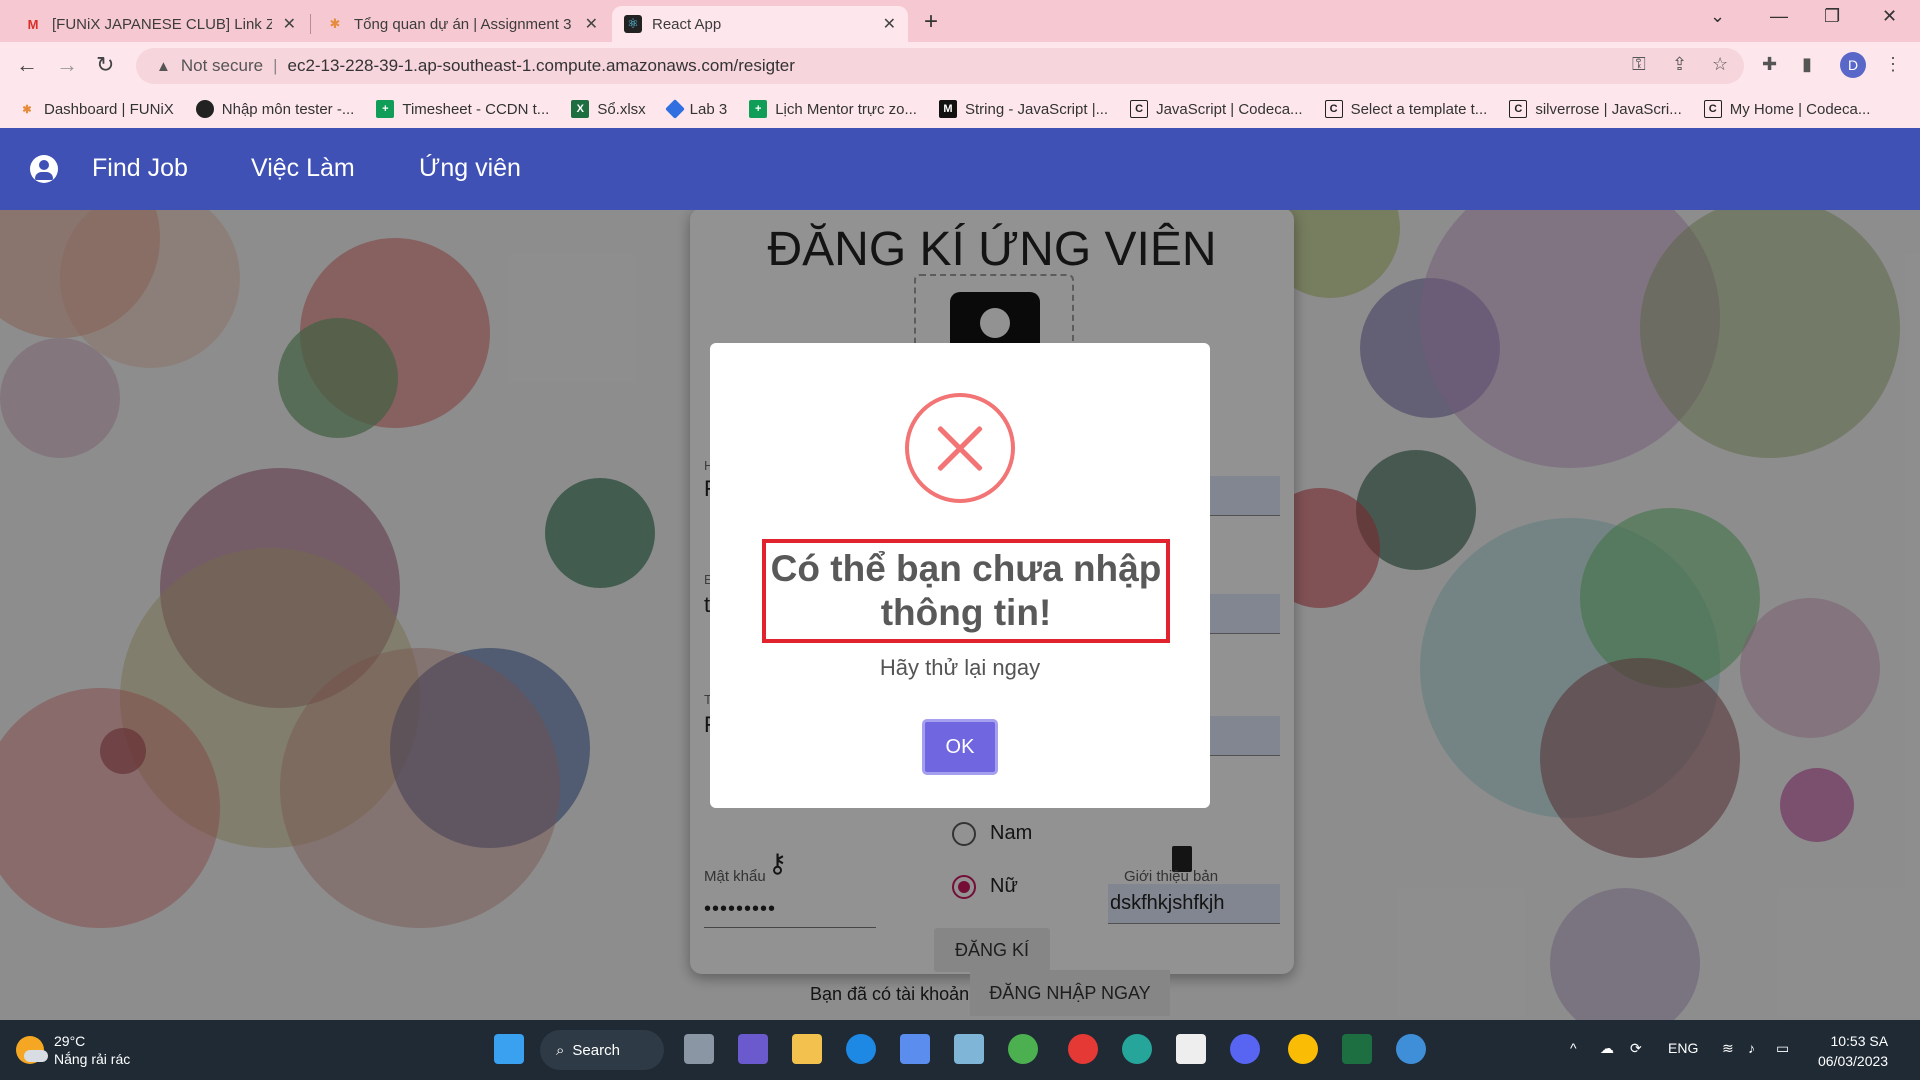 Image resolution: width=1920 pixels, height=1080 pixels. I want to click on teams-icon, so click(753, 1049).